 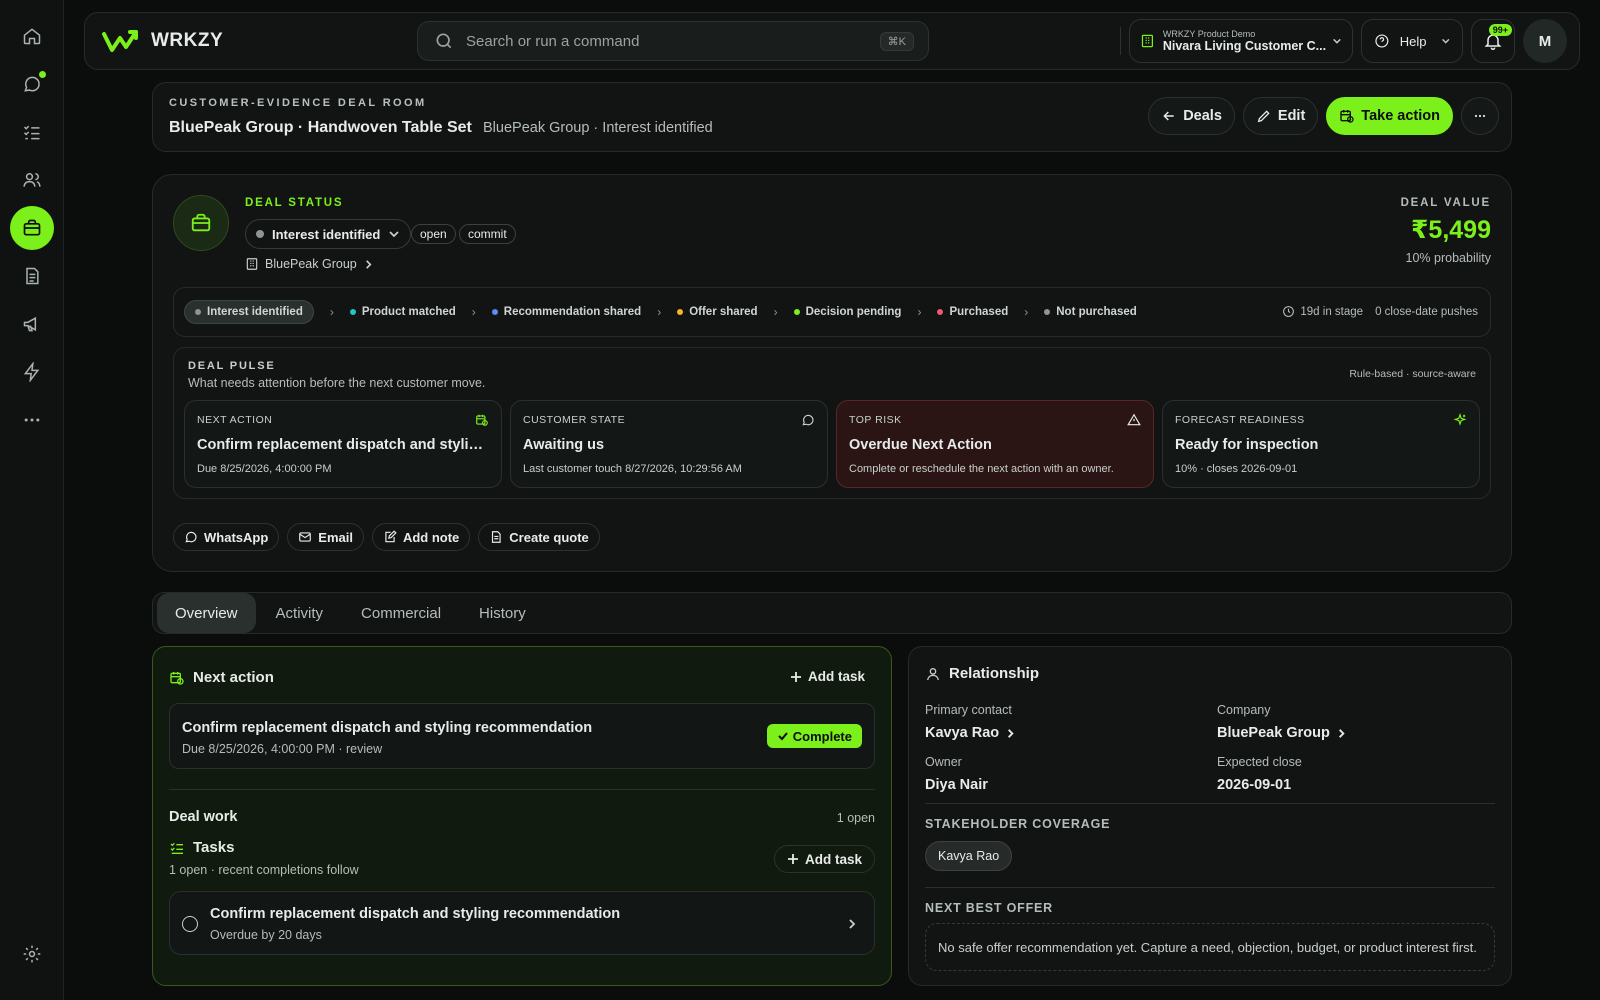 I want to click on add-task-button: Add task, so click(x=827, y=676).